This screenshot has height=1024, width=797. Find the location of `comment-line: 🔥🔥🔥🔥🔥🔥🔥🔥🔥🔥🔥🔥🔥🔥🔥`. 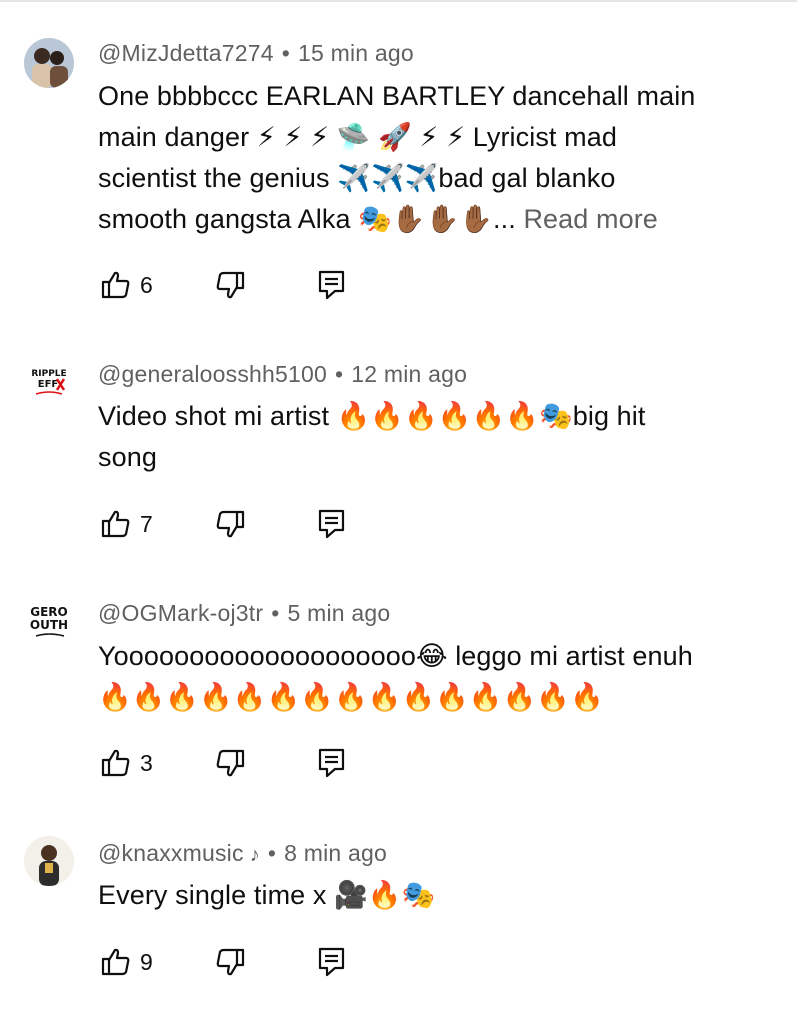

comment-line: 🔥🔥🔥🔥🔥🔥🔥🔥🔥🔥🔥🔥🔥🔥🔥 is located at coordinates (351, 697).